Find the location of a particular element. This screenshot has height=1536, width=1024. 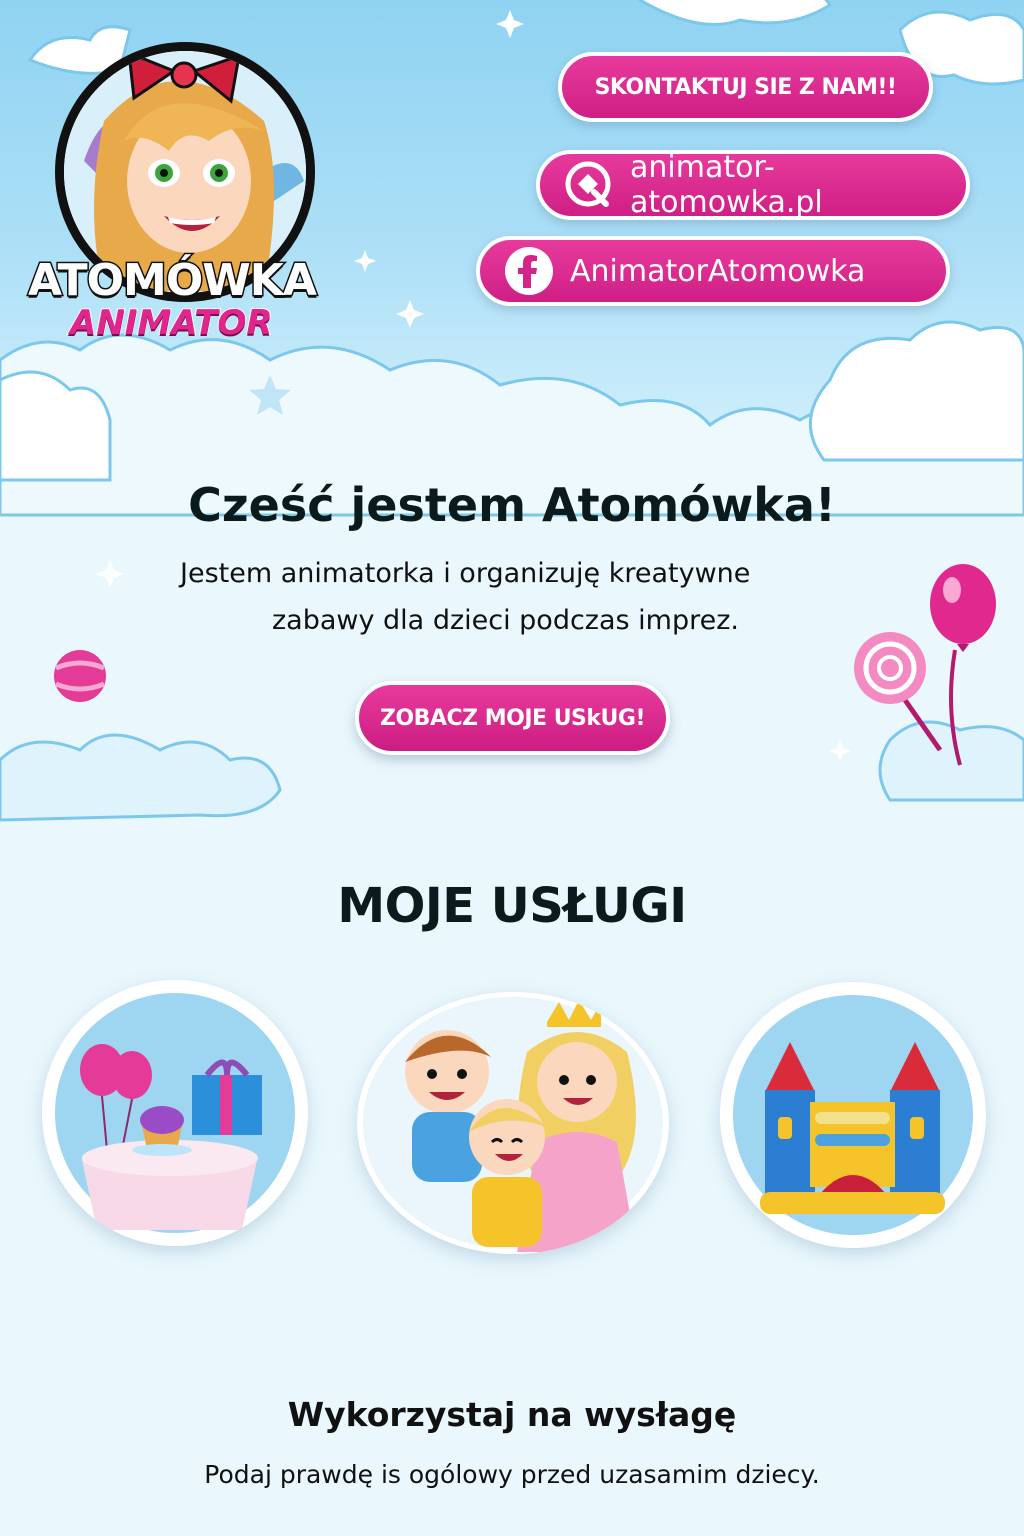

see-services-label: ZOBACZ MOJE USkUG! is located at coordinates (512, 718).